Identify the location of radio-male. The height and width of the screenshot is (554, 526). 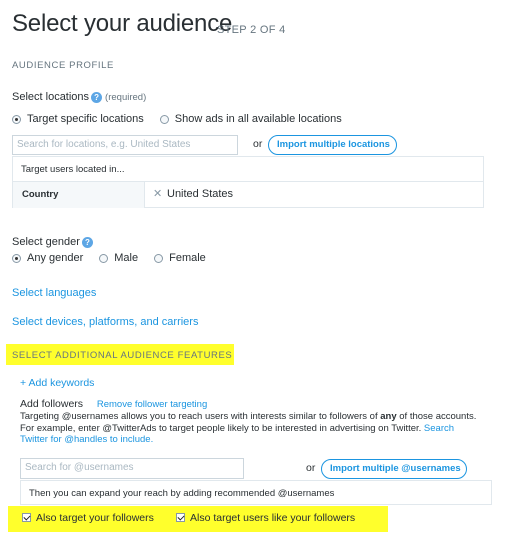
(104, 258).